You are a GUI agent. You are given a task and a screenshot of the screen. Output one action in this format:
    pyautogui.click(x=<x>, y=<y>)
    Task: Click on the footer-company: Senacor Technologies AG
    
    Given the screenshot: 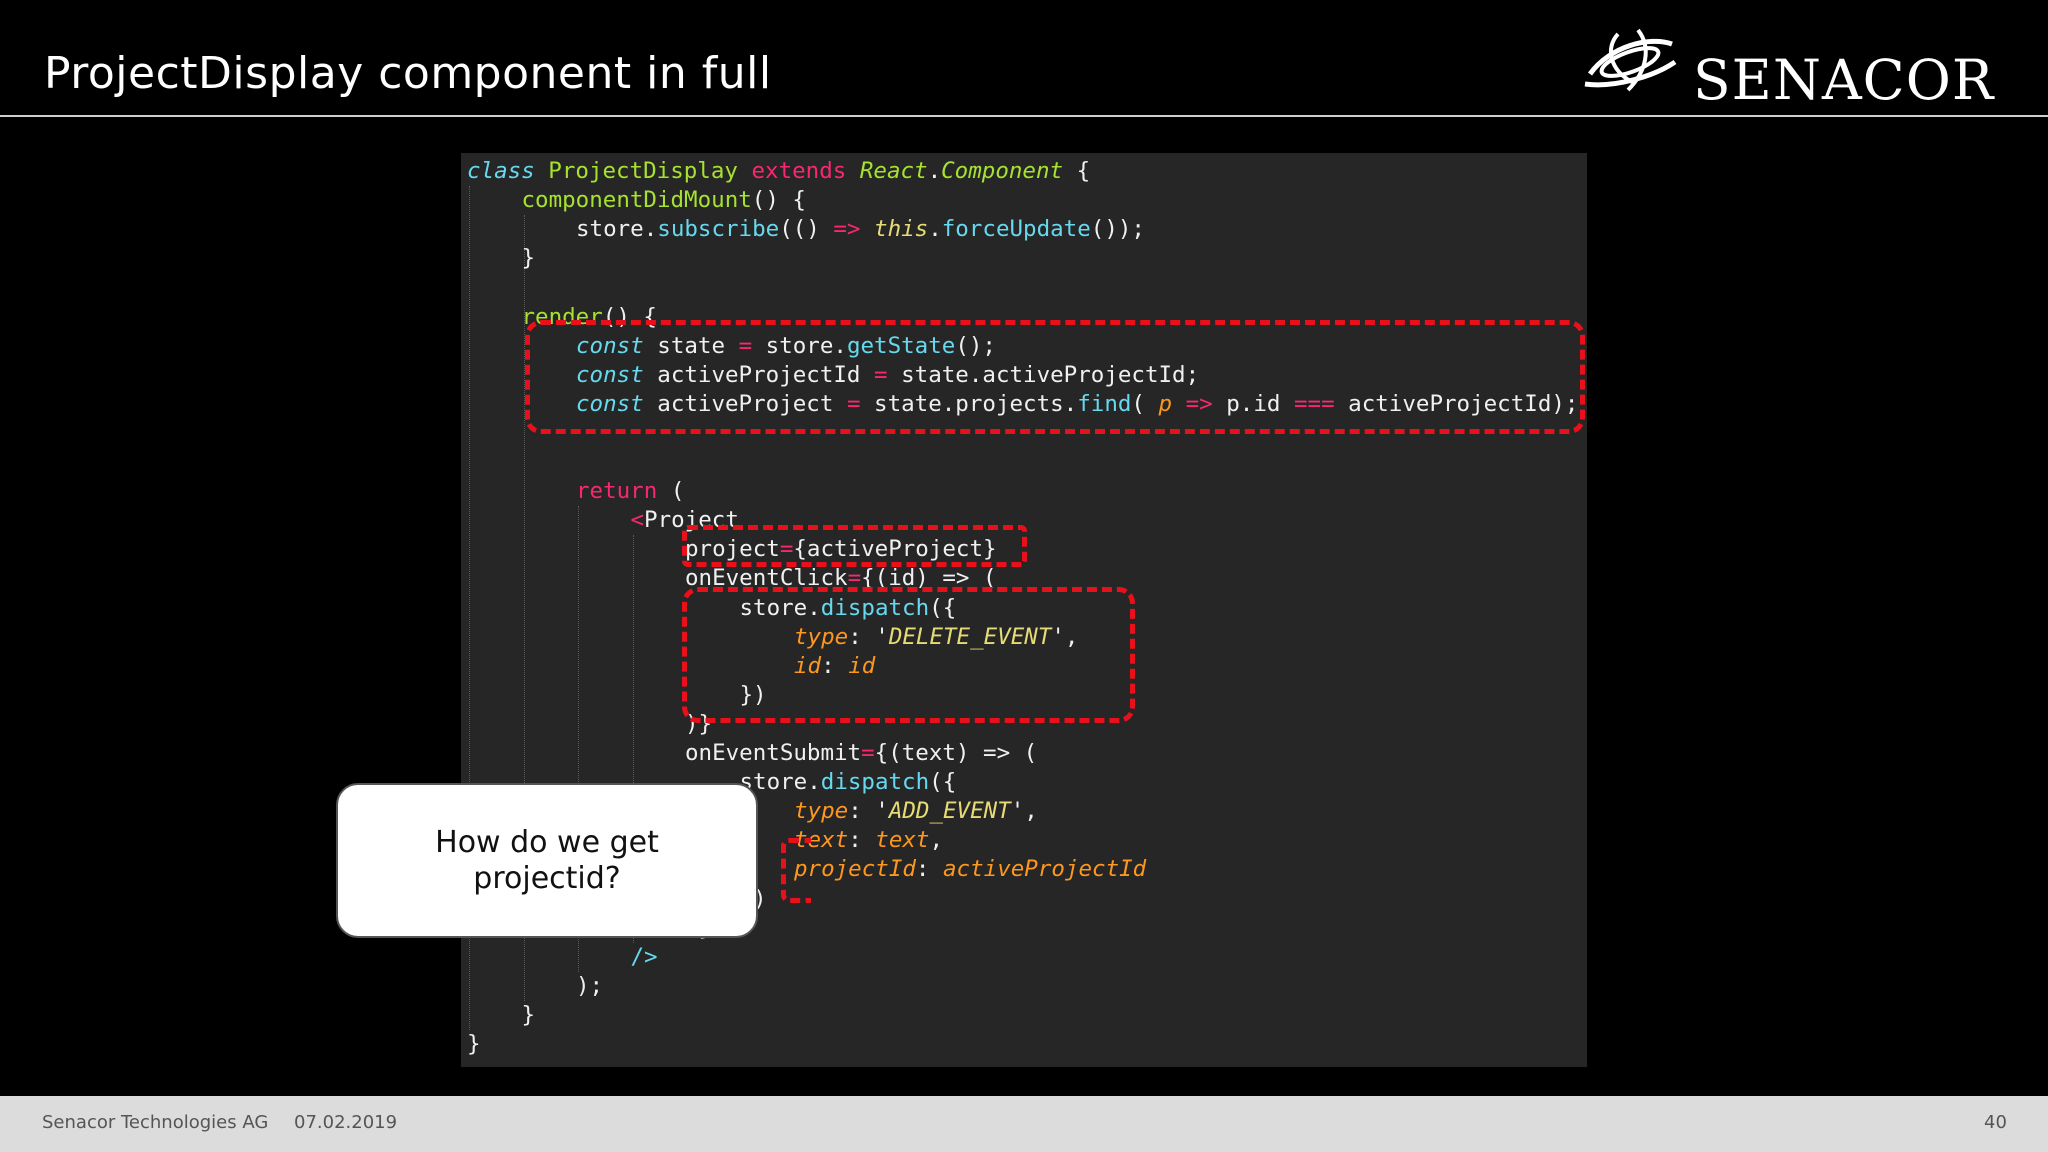 What is the action you would take?
    pyautogui.click(x=155, y=1122)
    